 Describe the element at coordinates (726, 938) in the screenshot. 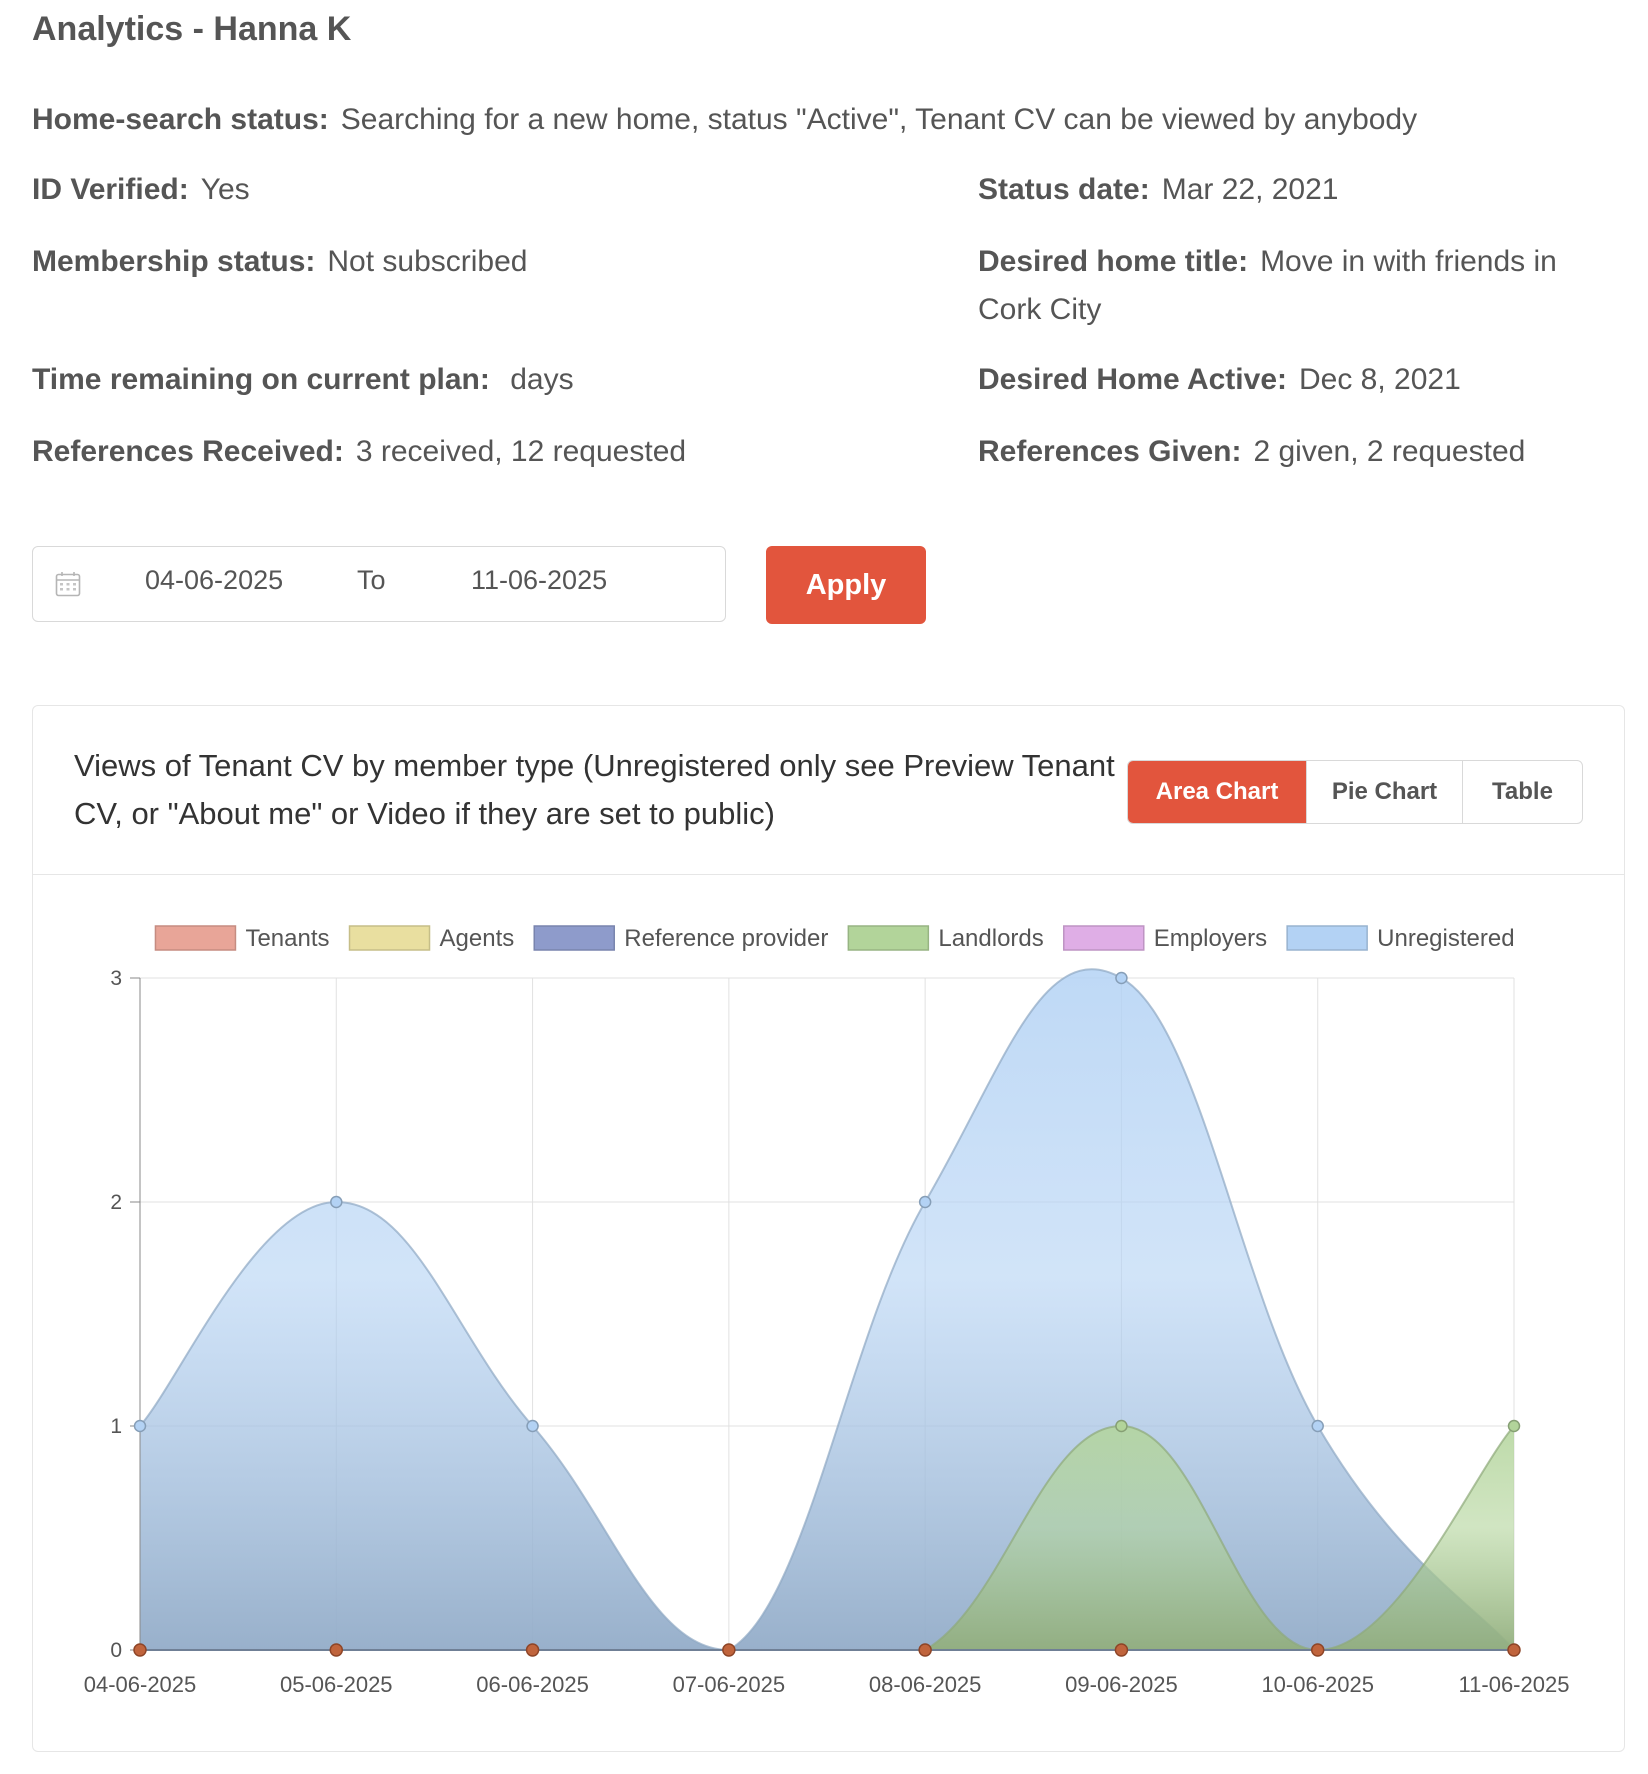

I see `legend-label: Reference provider` at that location.